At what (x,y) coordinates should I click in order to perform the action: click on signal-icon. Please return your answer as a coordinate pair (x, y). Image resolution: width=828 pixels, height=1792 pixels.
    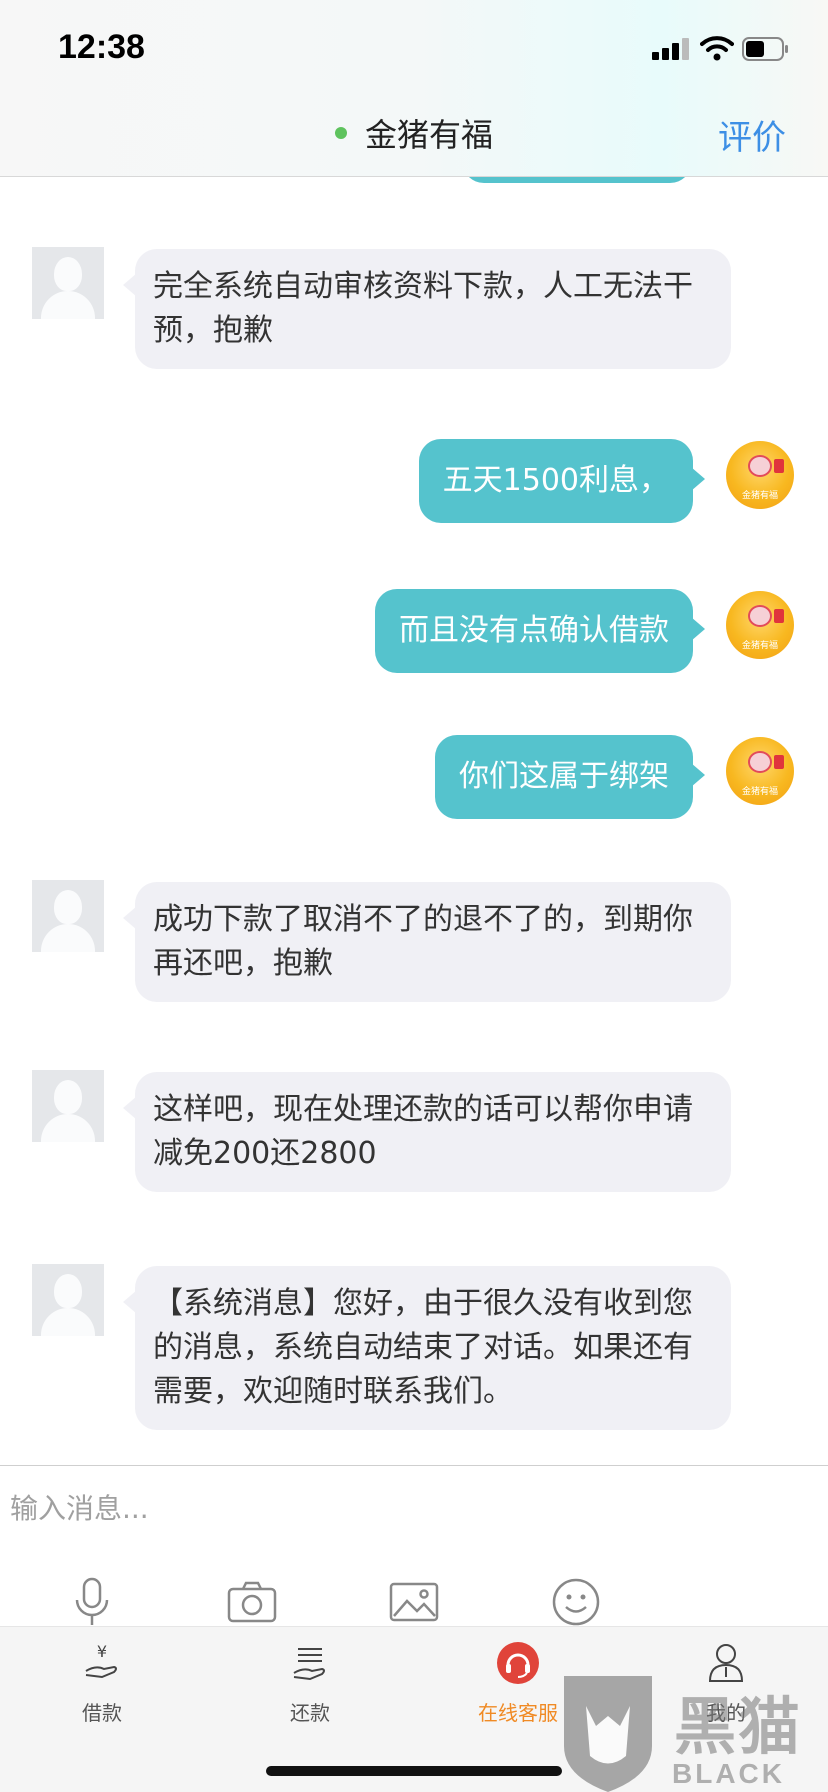
    Looking at the image, I should click on (671, 49).